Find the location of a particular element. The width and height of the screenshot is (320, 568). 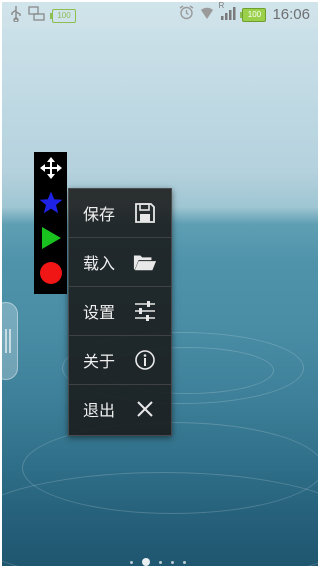

menu-item-settings: 设置 is located at coordinates (120, 311).